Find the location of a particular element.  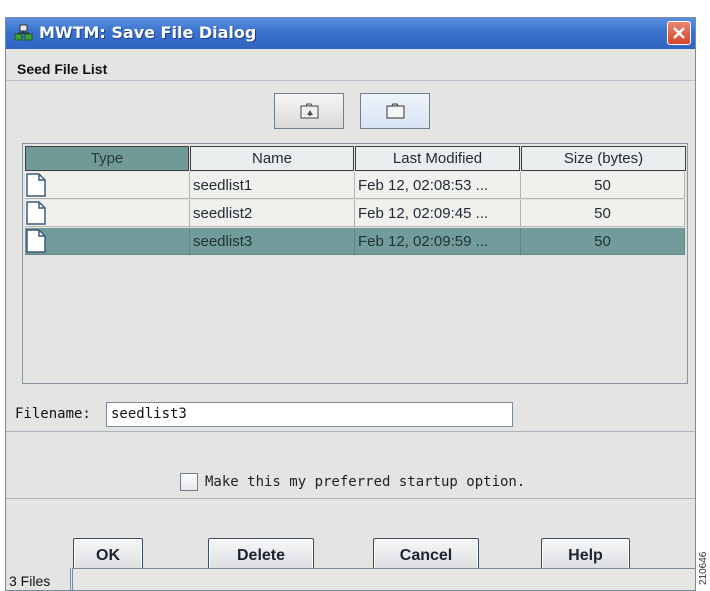

column-header-type: Type is located at coordinates (107, 158).